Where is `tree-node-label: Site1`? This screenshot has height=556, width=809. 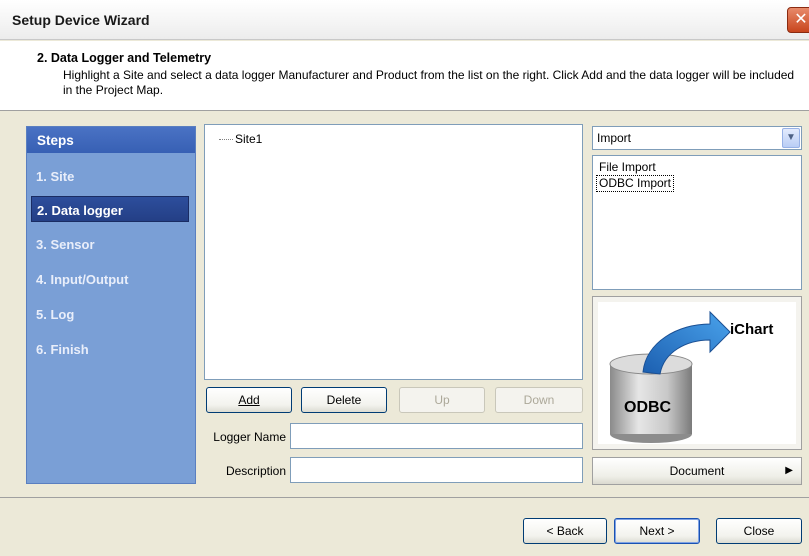 tree-node-label: Site1 is located at coordinates (249, 139).